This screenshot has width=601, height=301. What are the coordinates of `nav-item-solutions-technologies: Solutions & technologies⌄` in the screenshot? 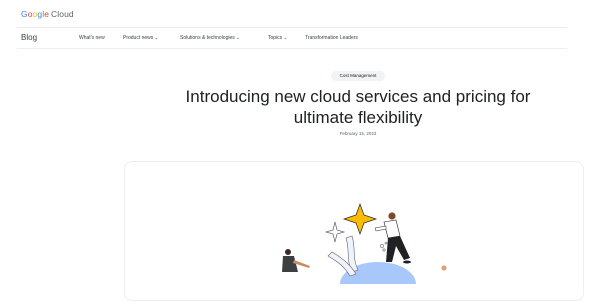 It's located at (210, 38).